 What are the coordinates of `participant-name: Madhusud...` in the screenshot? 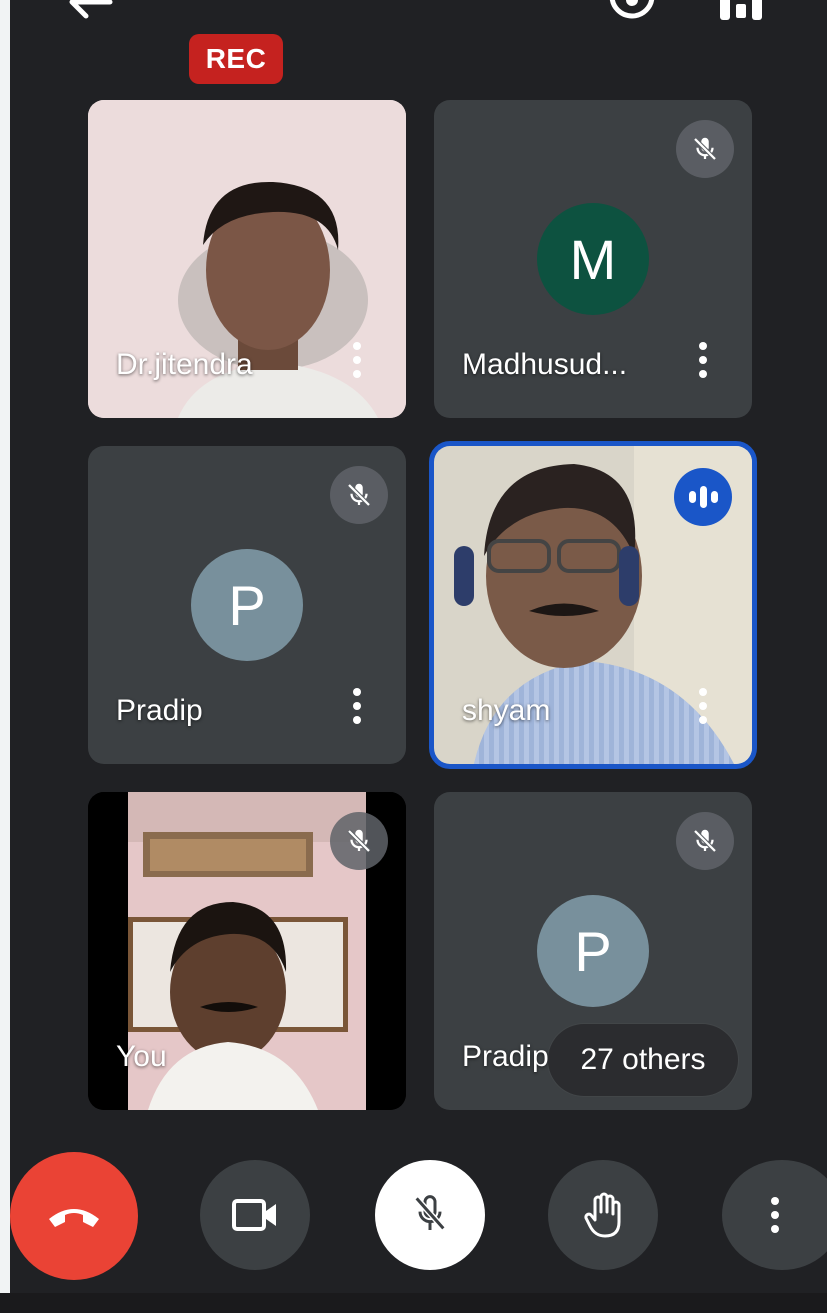 It's located at (545, 364).